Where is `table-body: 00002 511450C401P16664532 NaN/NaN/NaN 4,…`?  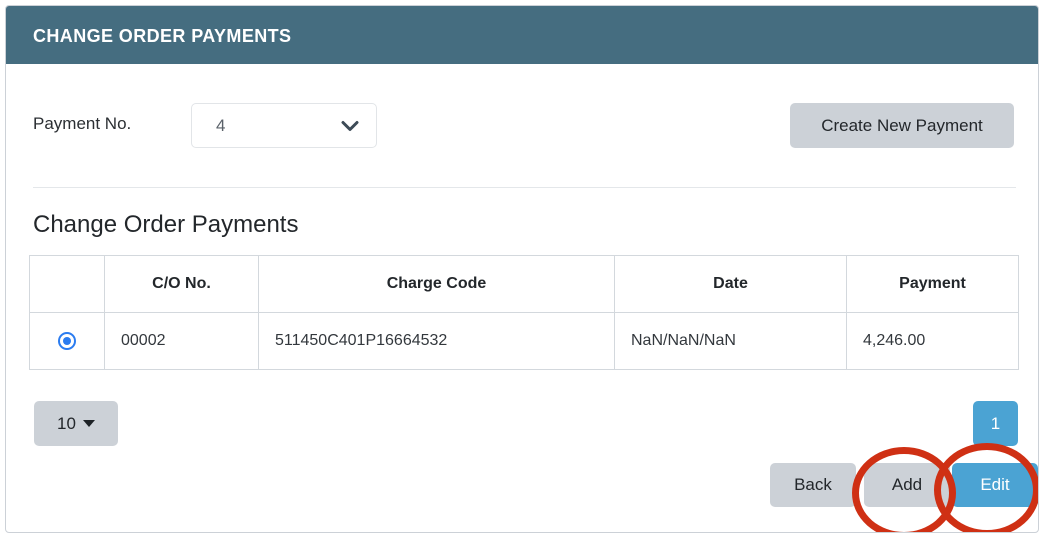 table-body: 00002 511450C401P16664532 NaN/NaN/NaN 4,… is located at coordinates (524, 341).